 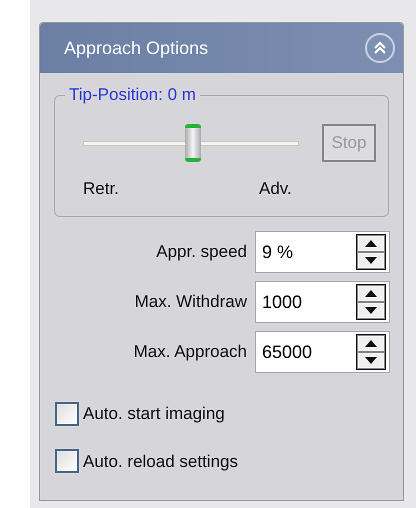 What do you see at coordinates (160, 461) in the screenshot?
I see `checkbox-label: Auto. reload settings` at bounding box center [160, 461].